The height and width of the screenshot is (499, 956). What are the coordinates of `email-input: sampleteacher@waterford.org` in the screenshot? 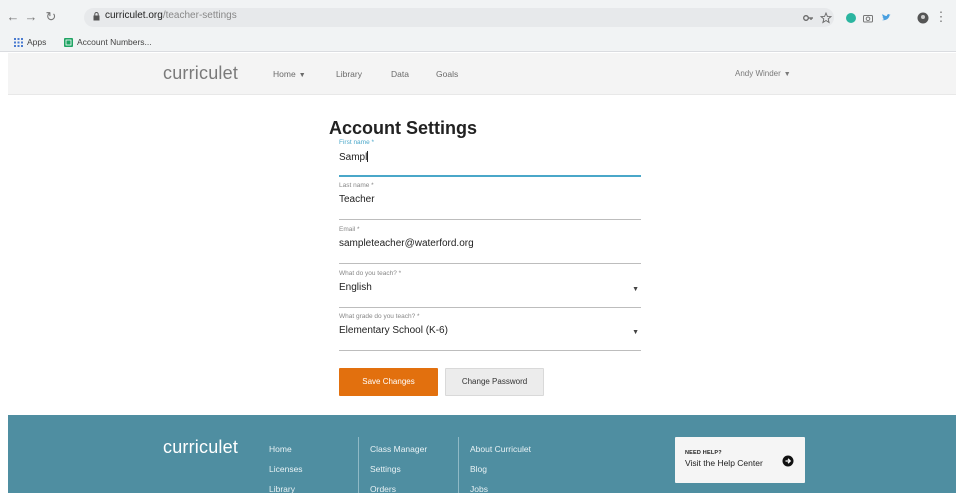 It's located at (406, 243).